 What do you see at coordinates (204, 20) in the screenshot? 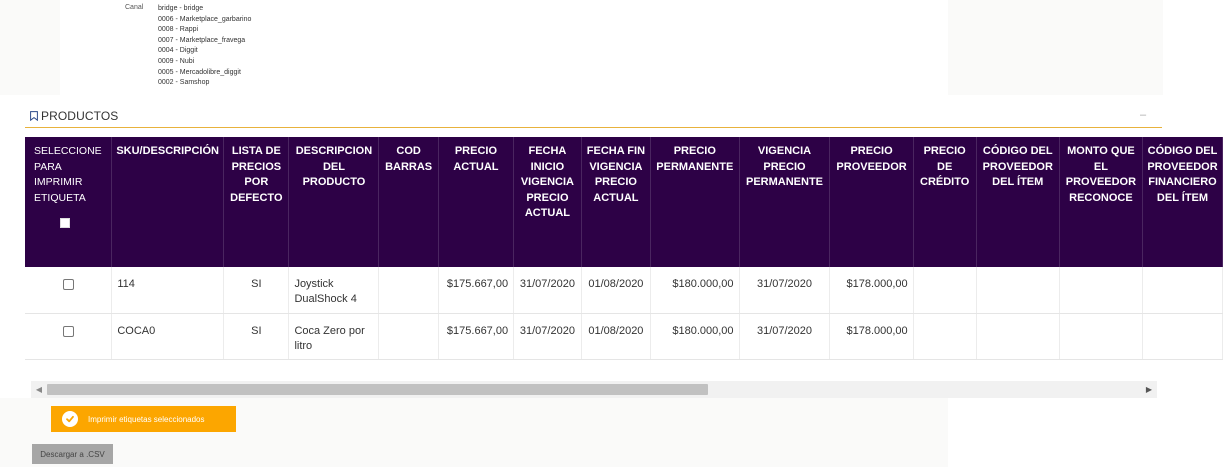
I see `canal-item: 0006 - Marketplace_garbarino` at bounding box center [204, 20].